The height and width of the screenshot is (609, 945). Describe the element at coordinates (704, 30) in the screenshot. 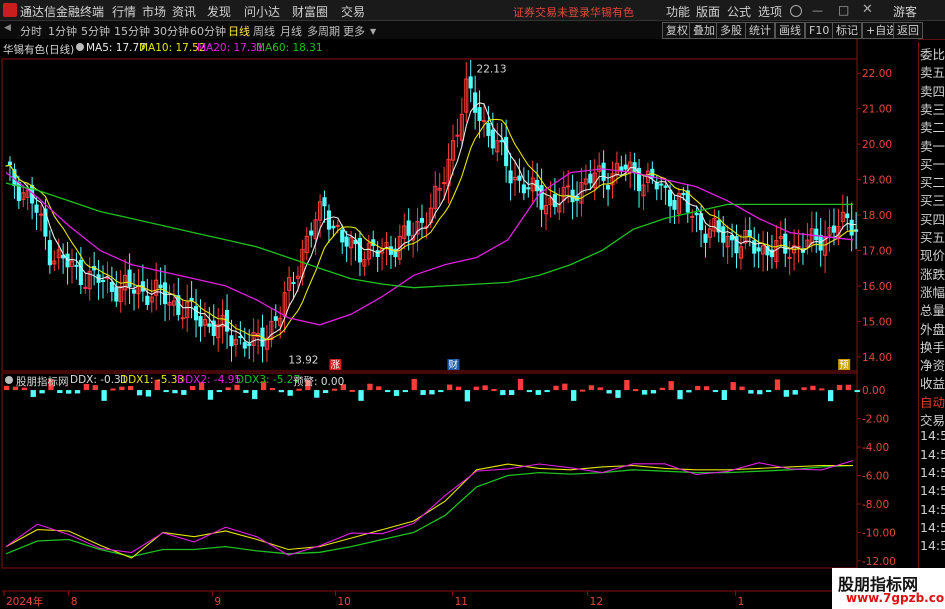

I see `diejia-button: 叠加` at that location.